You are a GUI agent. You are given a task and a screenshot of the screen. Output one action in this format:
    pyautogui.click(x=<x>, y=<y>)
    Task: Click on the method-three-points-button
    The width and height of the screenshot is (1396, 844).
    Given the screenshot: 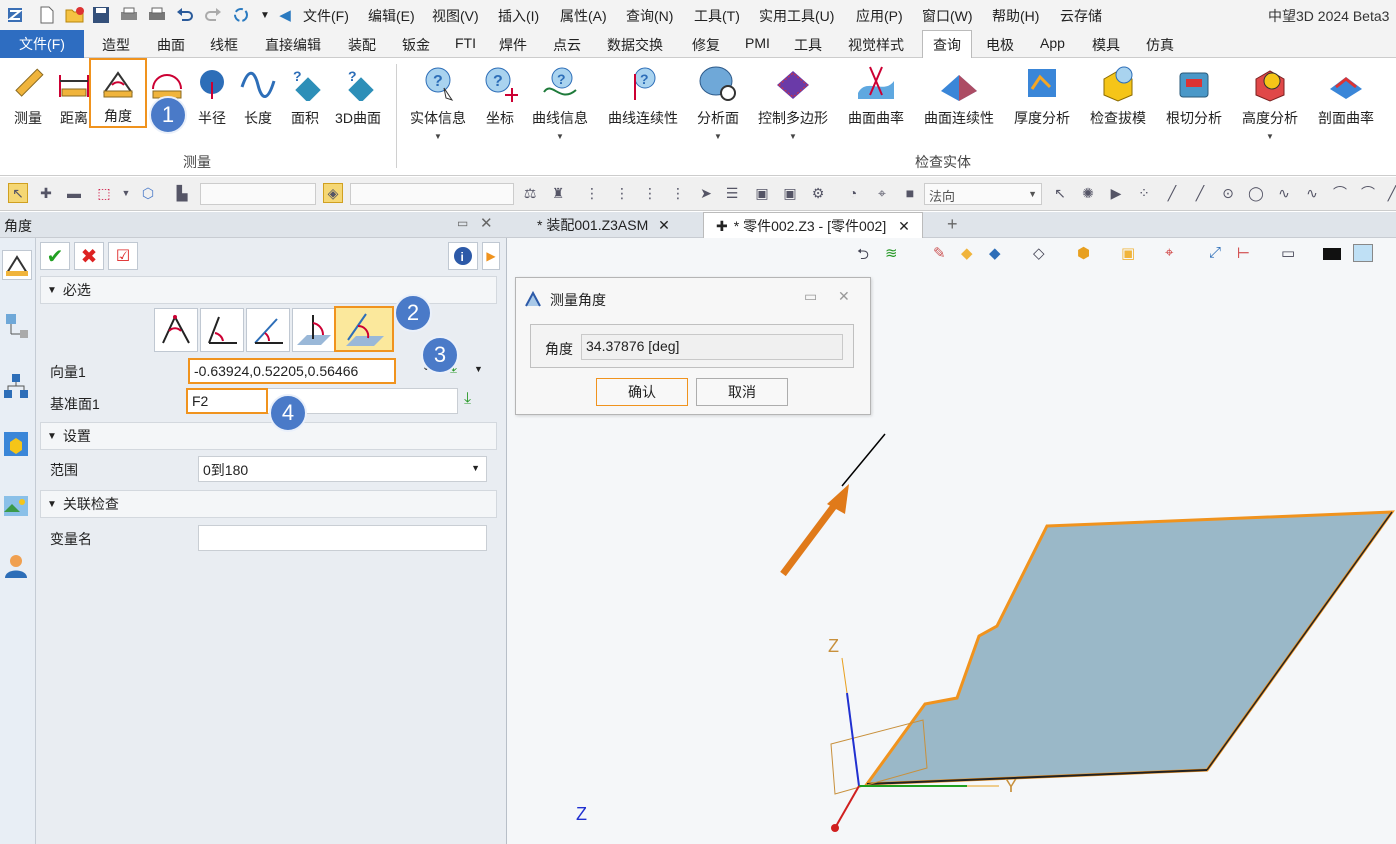 What is the action you would take?
    pyautogui.click(x=176, y=330)
    